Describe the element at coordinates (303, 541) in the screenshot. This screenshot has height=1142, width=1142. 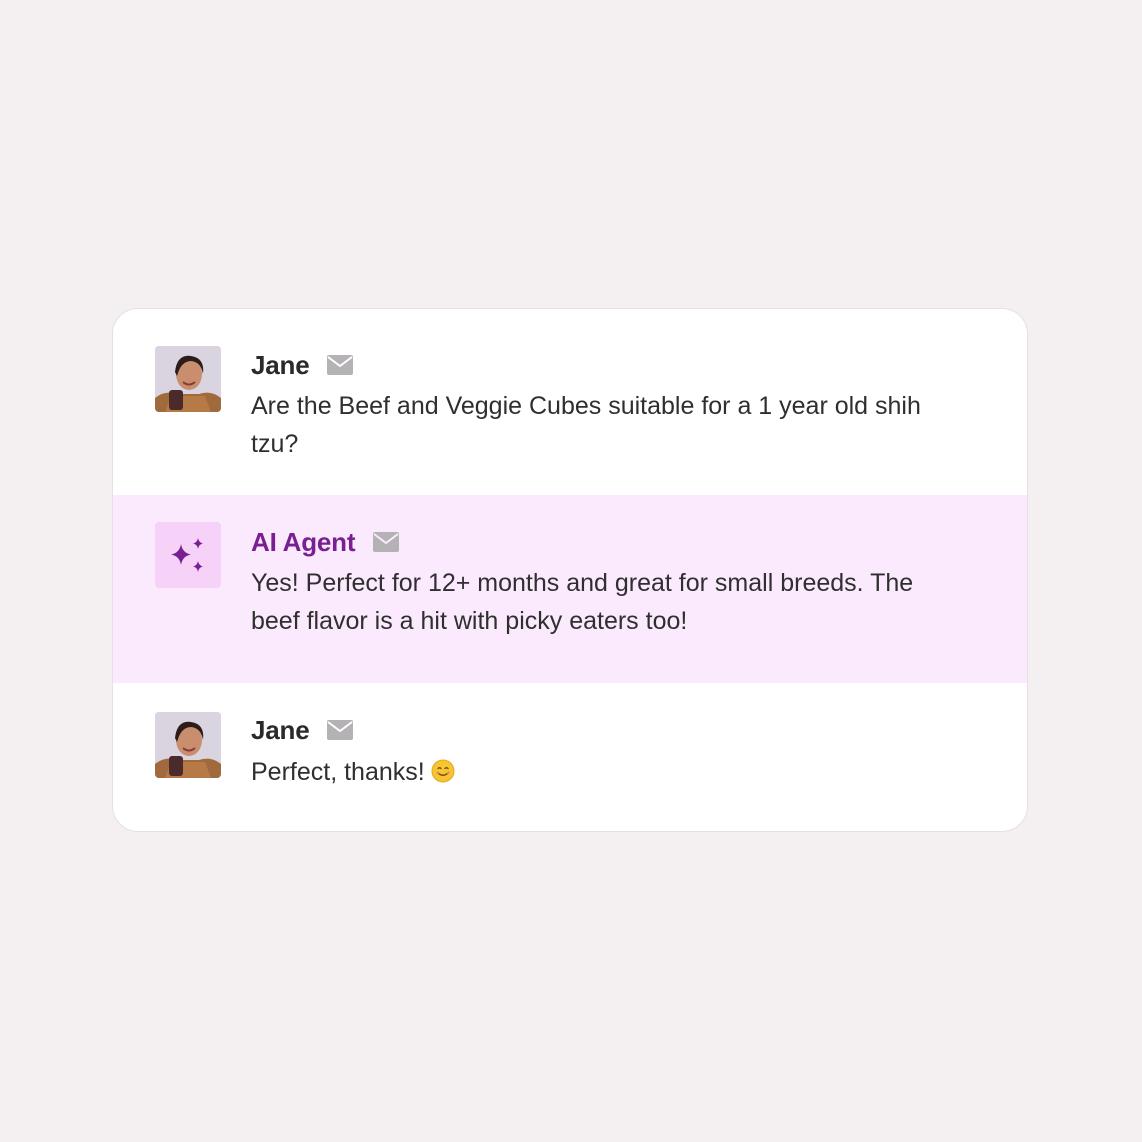
I see `sender-name: AI Agent` at that location.